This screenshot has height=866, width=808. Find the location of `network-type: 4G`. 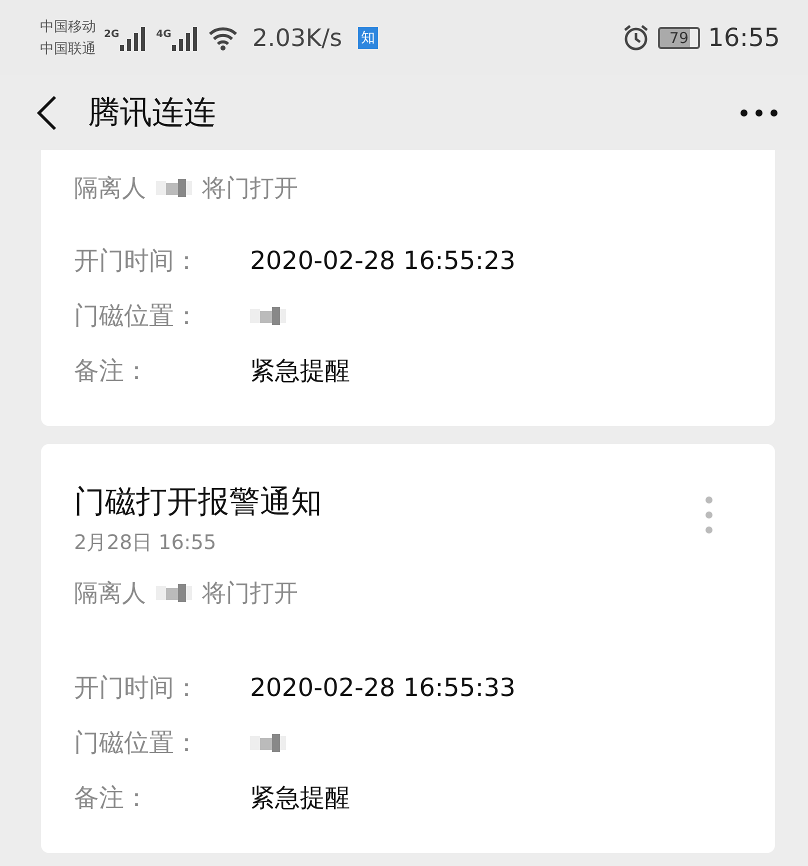

network-type: 4G is located at coordinates (164, 34).